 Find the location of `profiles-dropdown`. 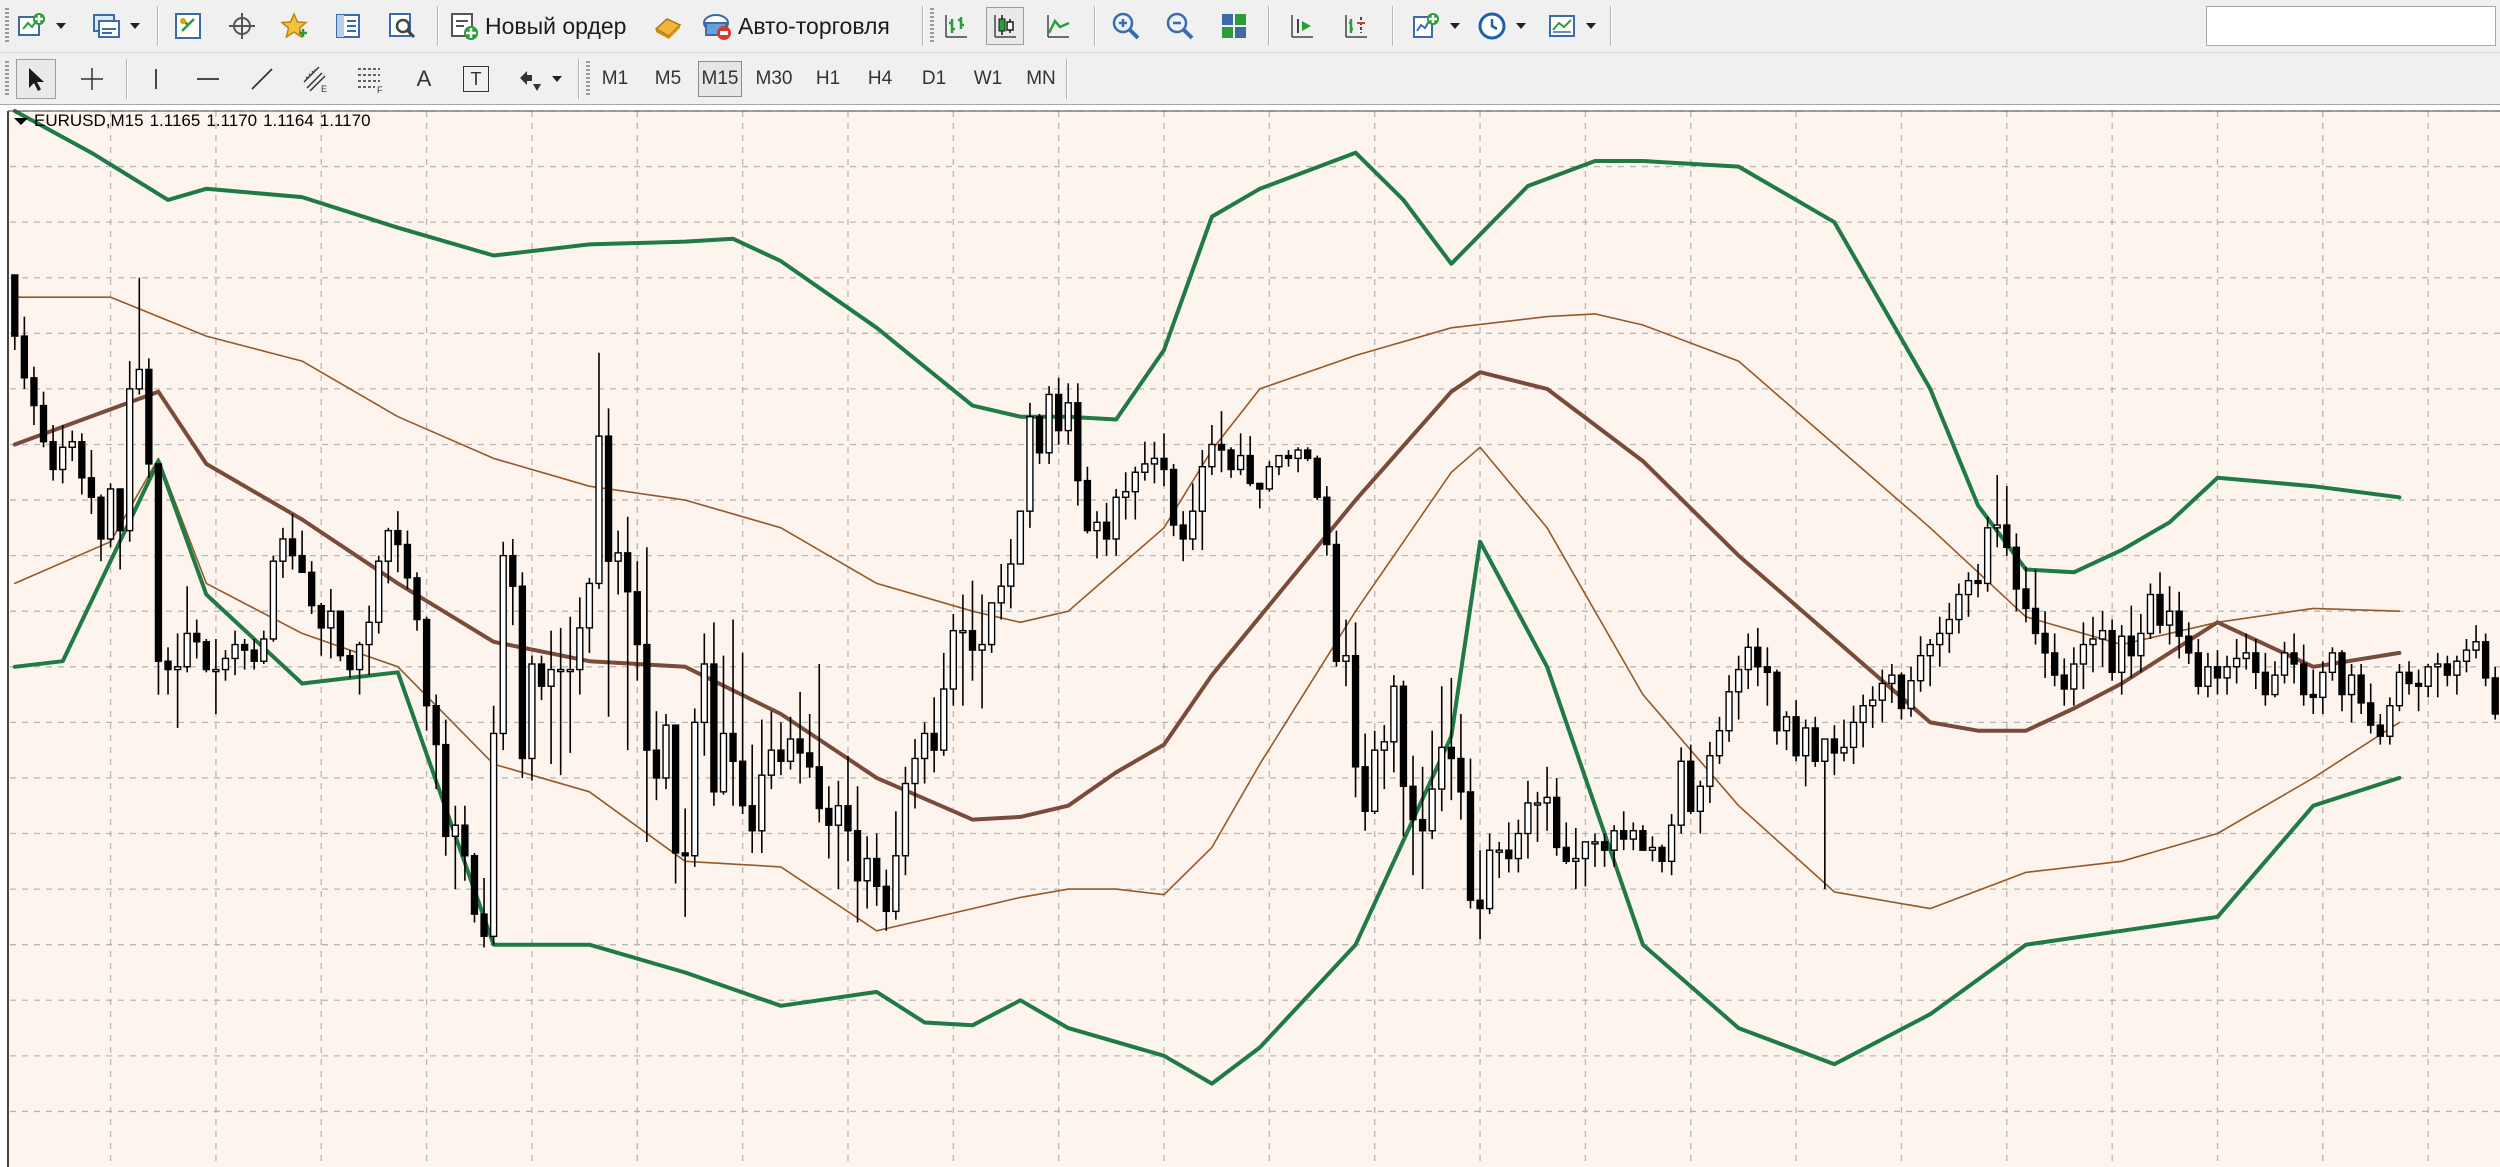

profiles-dropdown is located at coordinates (135, 26).